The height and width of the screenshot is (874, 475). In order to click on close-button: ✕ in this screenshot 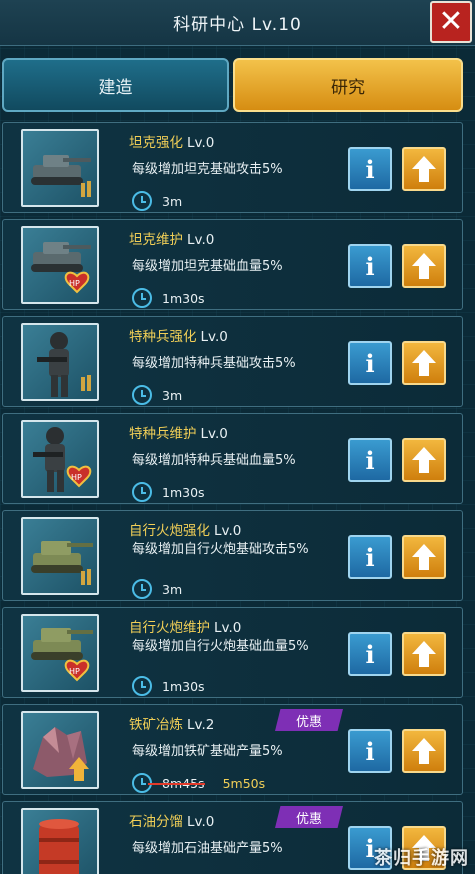, I will do `click(451, 22)`.